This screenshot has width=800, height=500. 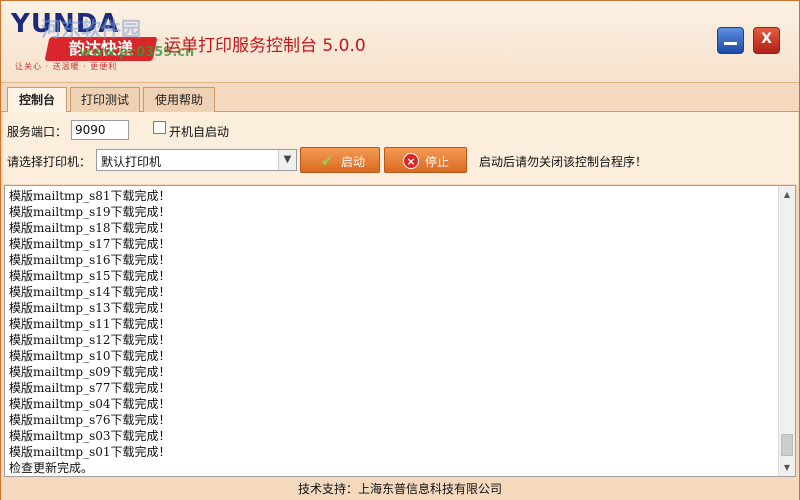 What do you see at coordinates (51, 468) in the screenshot?
I see `log-line: 检查更新完成。` at bounding box center [51, 468].